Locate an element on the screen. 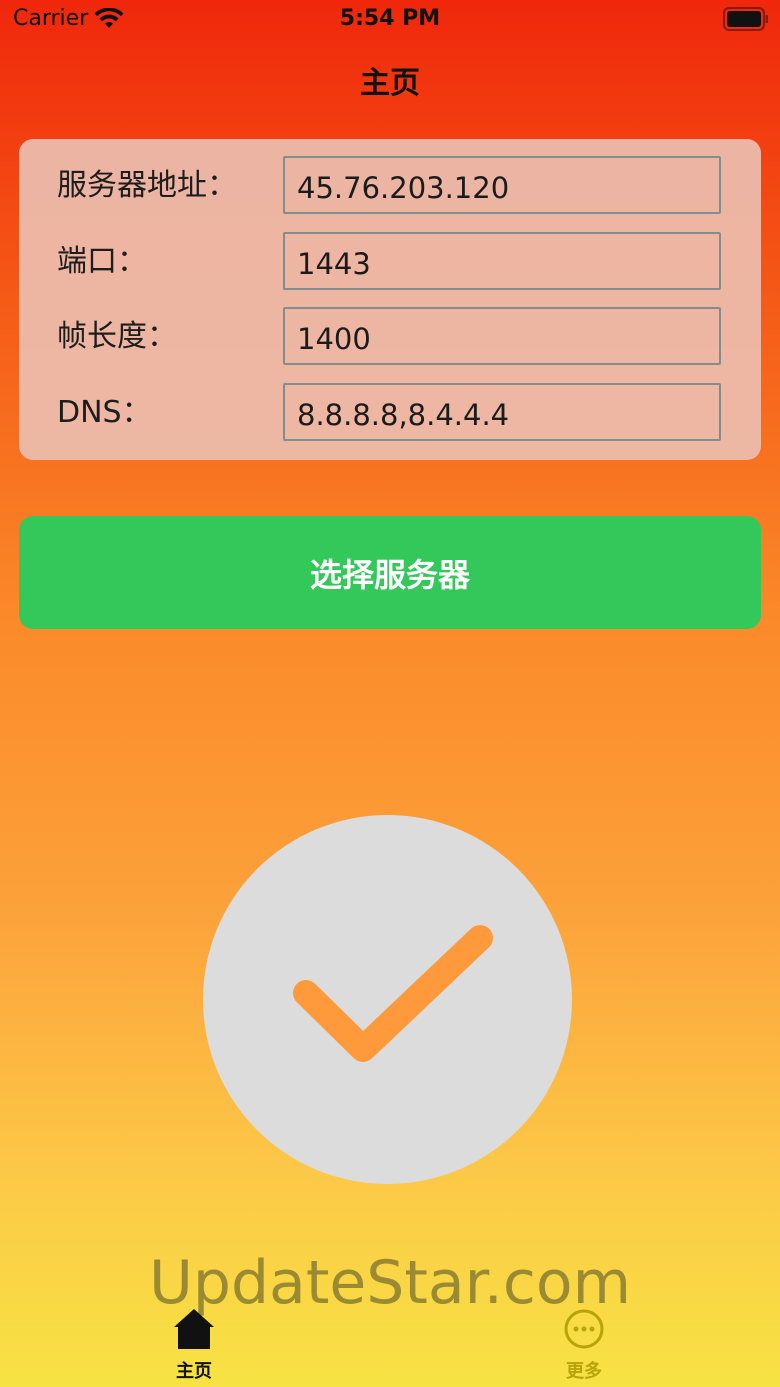 Image resolution: width=780 pixels, height=1387 pixels. frame-length-row: 帧长度： is located at coordinates (390, 337).